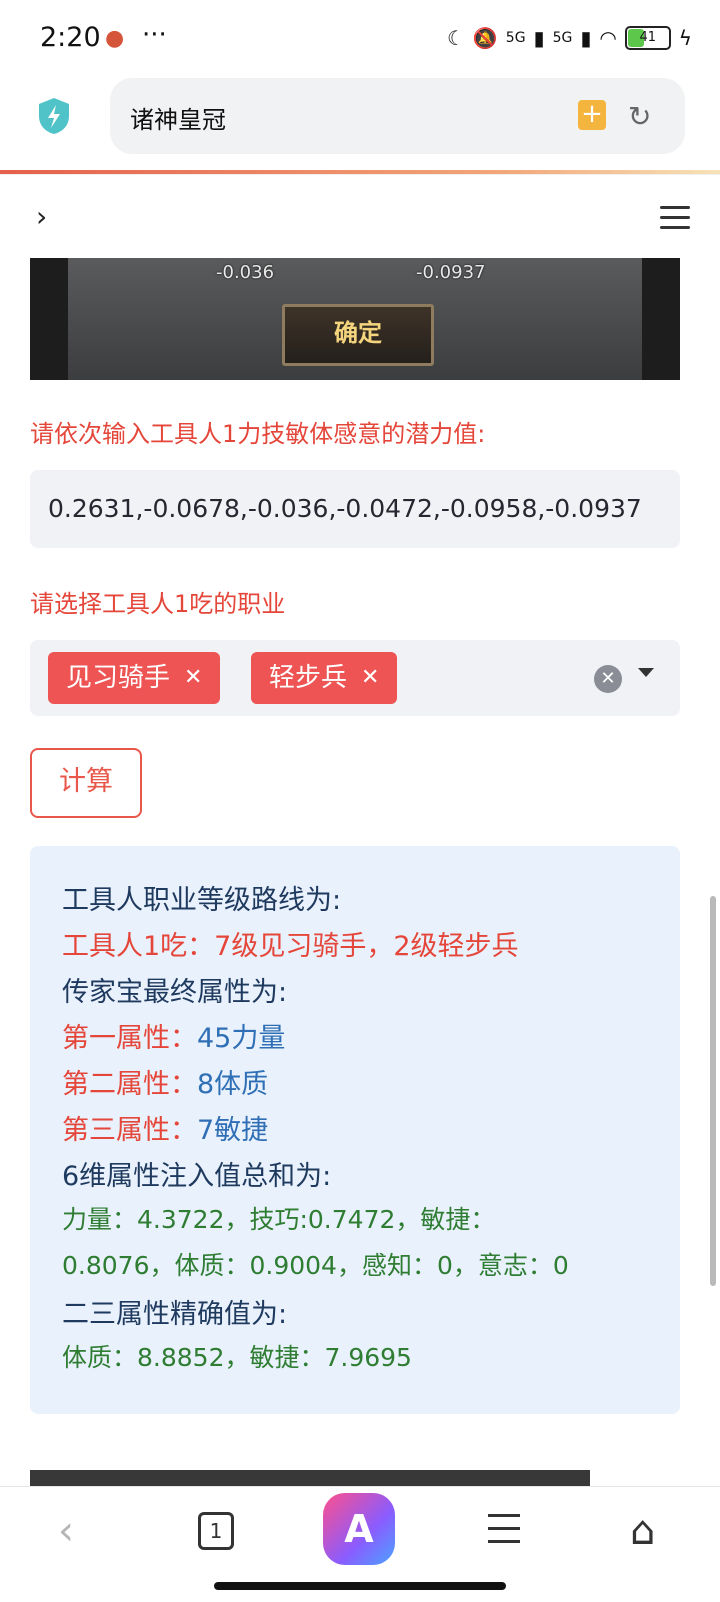 The image size is (720, 1602). I want to click on exact-title: 二三属性精确值为:, so click(175, 1314).